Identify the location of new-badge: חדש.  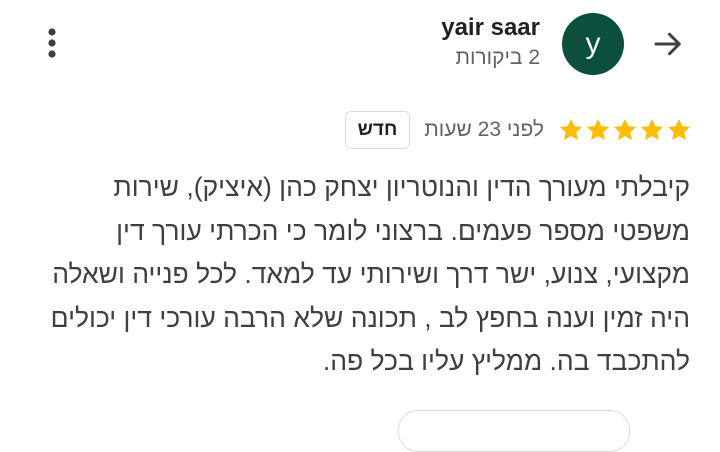
(377, 130).